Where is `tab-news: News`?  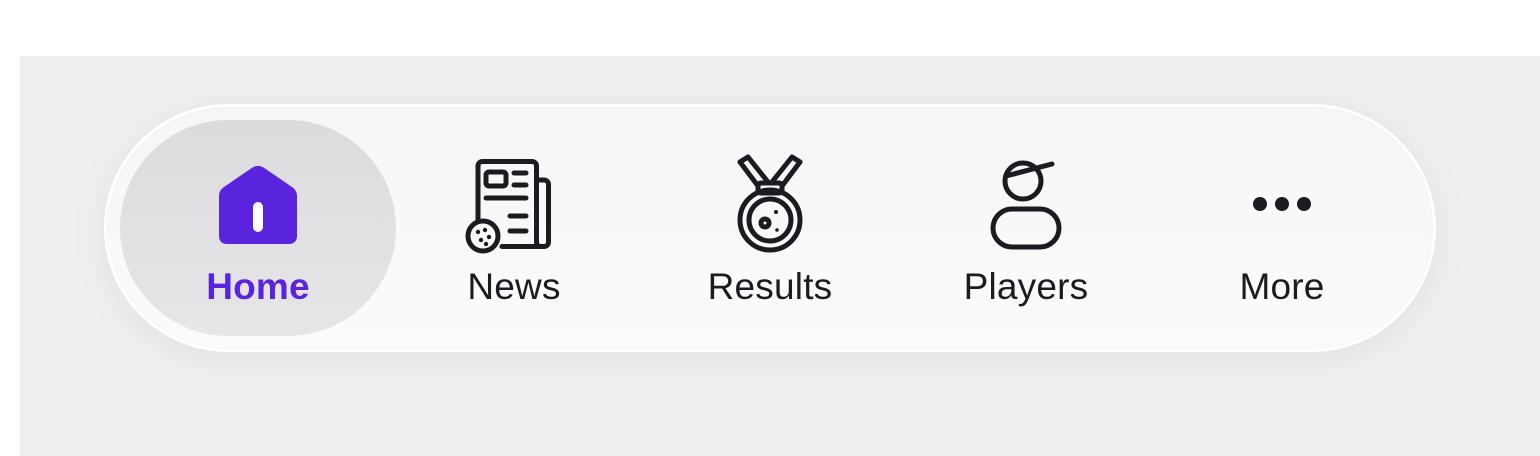
tab-news: News is located at coordinates (514, 228).